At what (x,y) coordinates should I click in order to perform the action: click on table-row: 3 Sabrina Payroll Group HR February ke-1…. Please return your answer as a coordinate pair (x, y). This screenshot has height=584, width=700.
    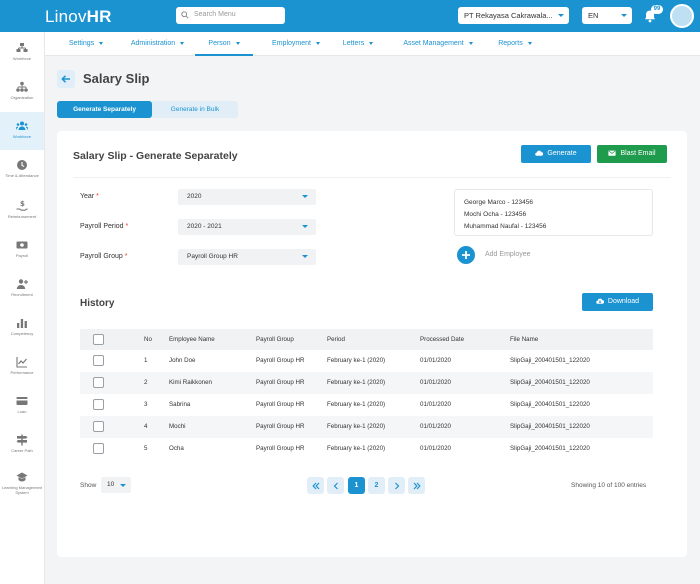
    Looking at the image, I should click on (366, 405).